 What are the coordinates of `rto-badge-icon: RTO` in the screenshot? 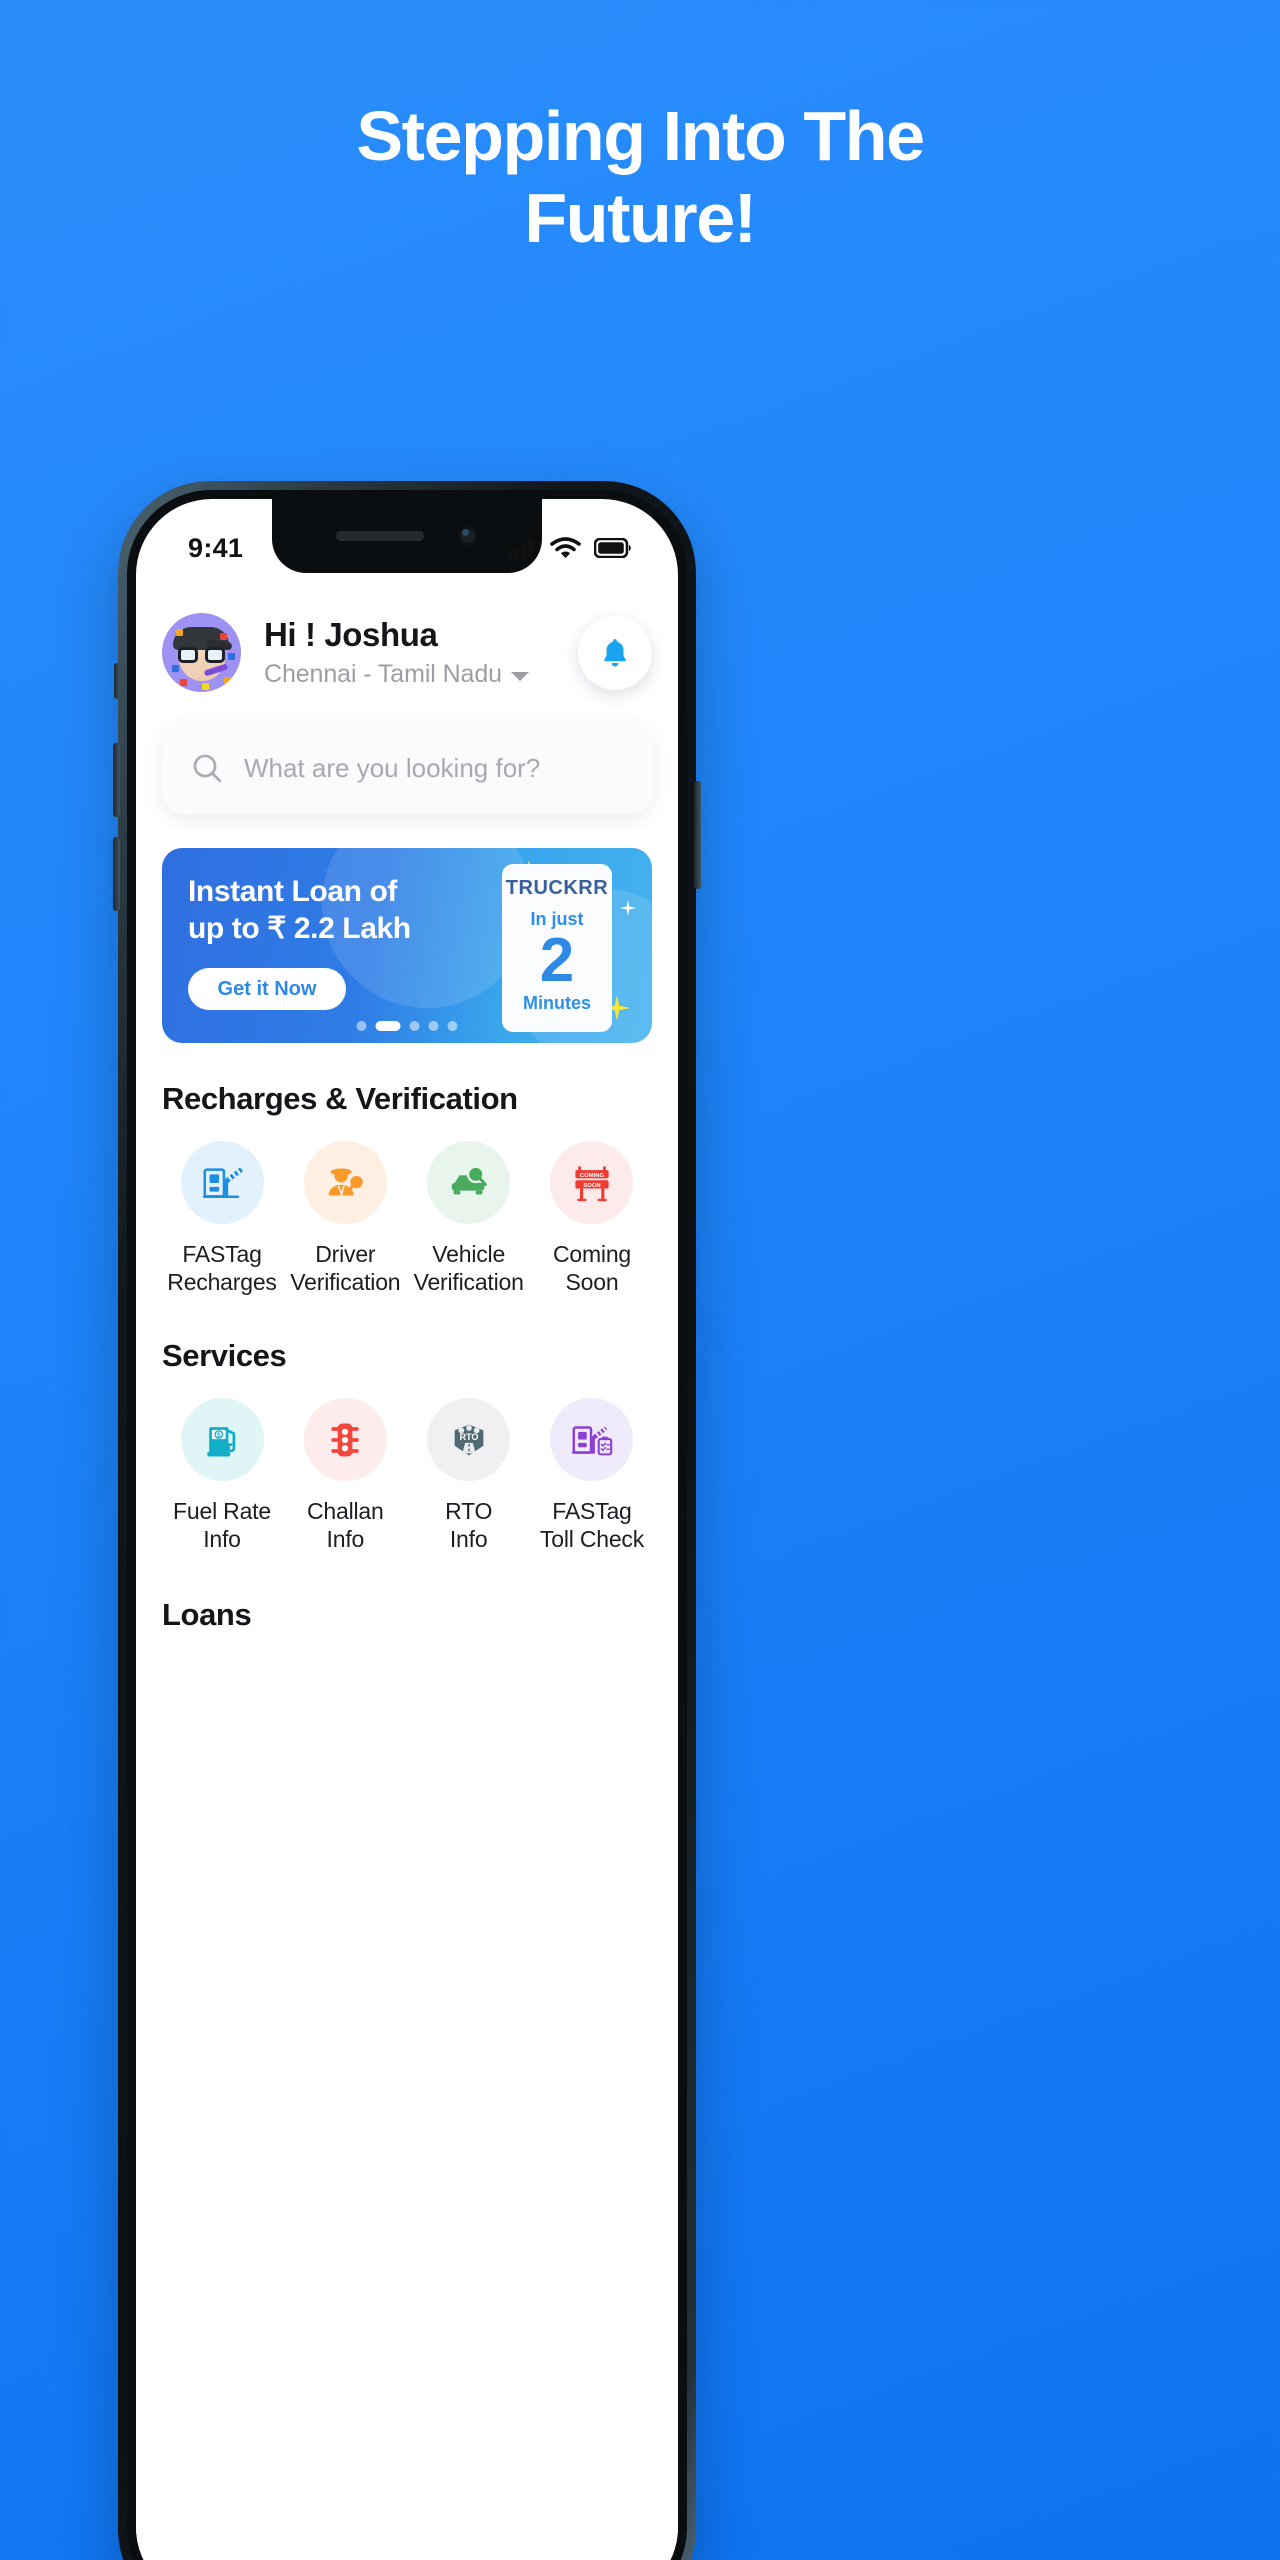 It's located at (469, 1439).